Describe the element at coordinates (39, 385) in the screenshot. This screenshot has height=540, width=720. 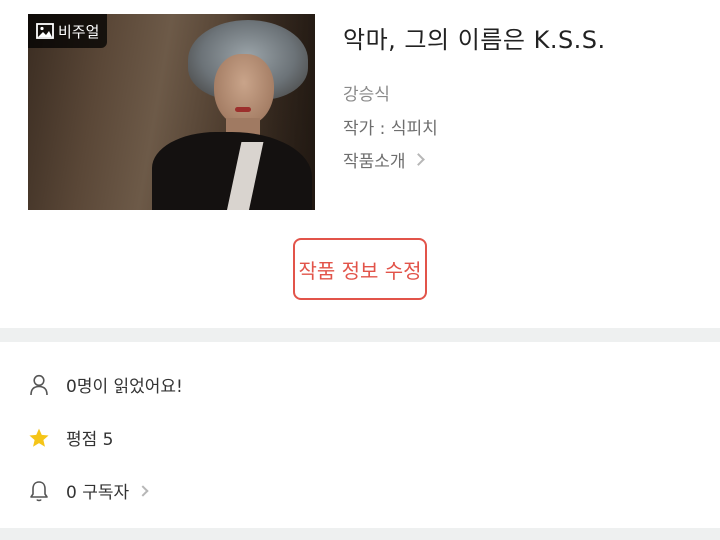
I see `person-icon` at that location.